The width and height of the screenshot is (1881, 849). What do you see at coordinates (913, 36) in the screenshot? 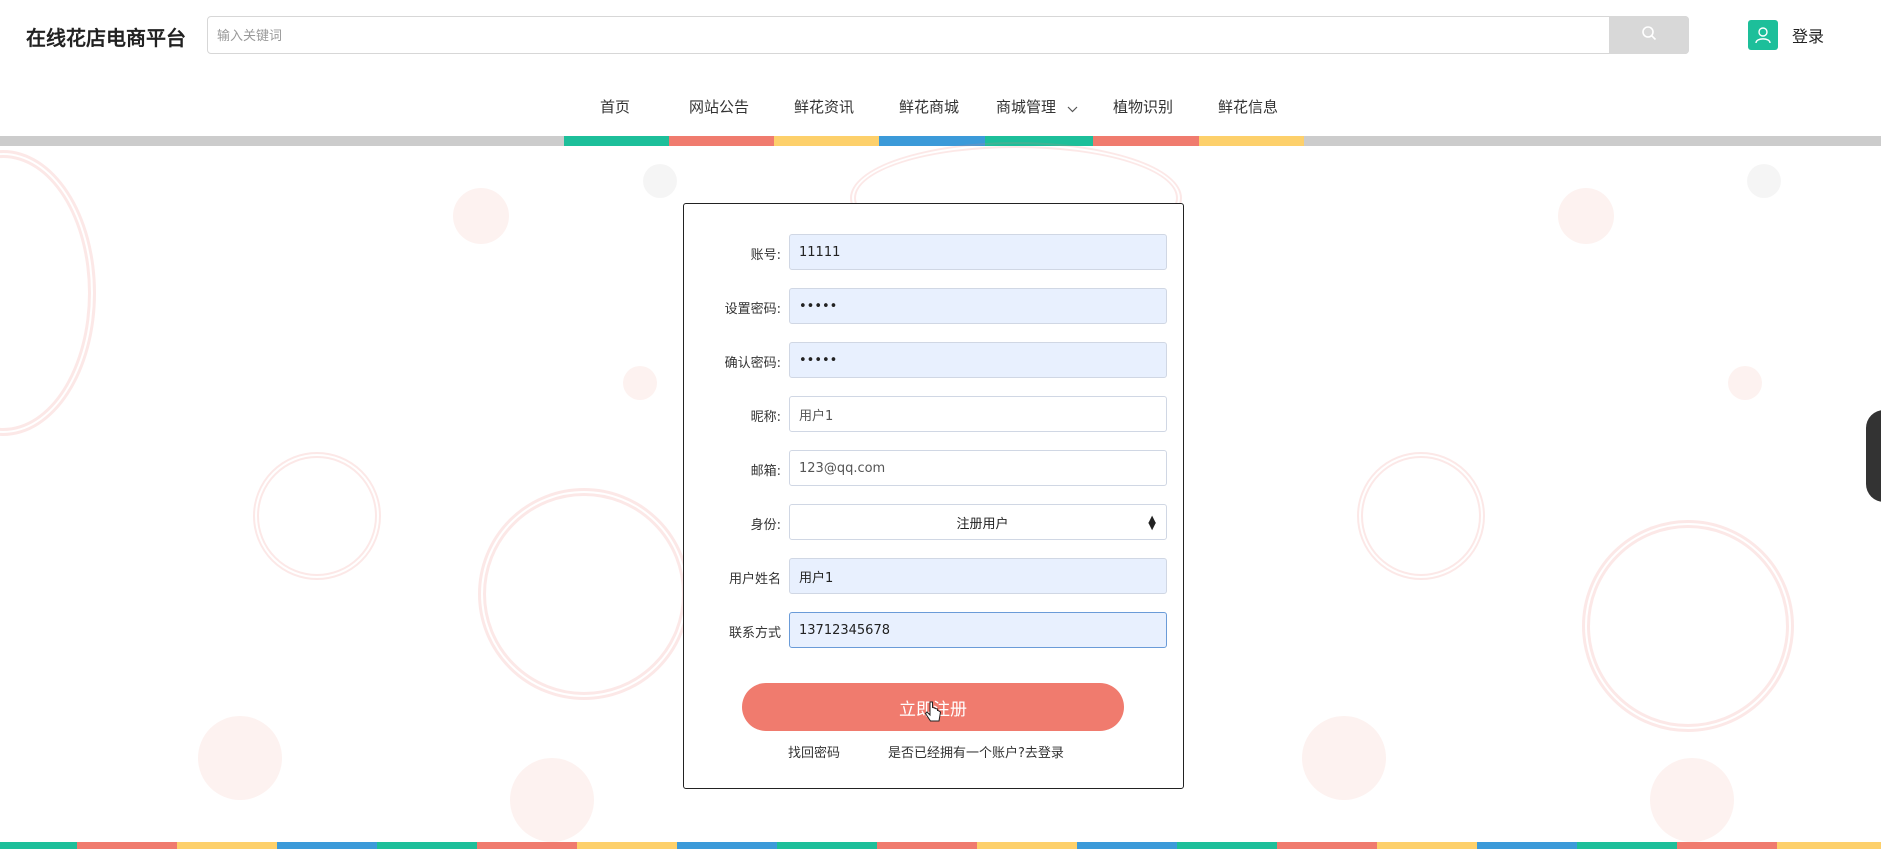
I see `search-input` at bounding box center [913, 36].